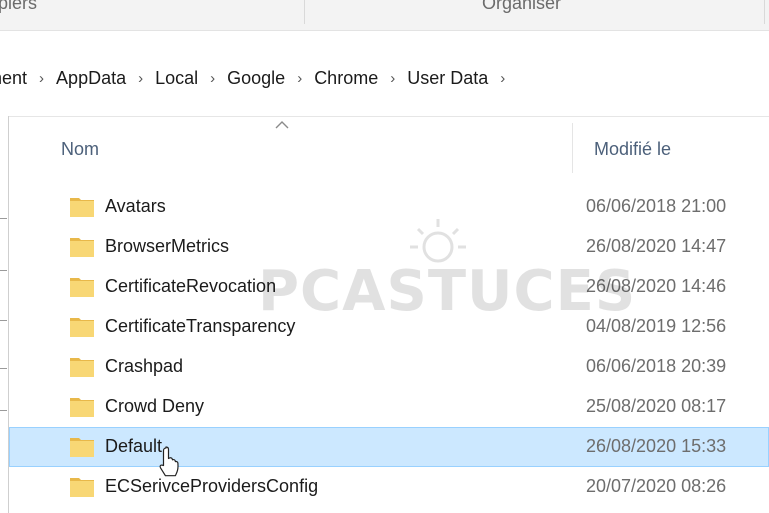 The height and width of the screenshot is (513, 769). Describe the element at coordinates (389, 147) in the screenshot. I see `column-header-row: Nom Modifié le` at that location.